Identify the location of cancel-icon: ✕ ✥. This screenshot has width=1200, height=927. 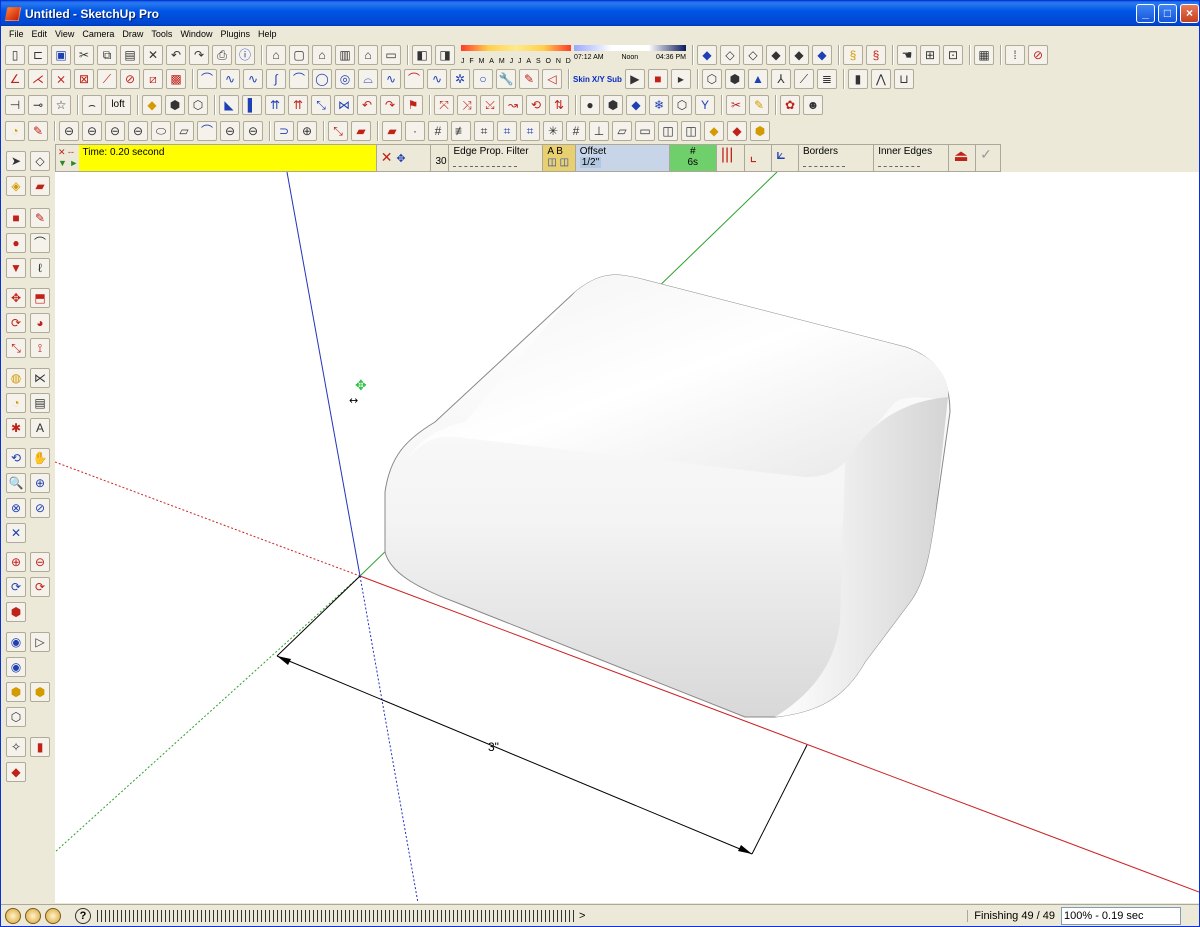
(403, 158).